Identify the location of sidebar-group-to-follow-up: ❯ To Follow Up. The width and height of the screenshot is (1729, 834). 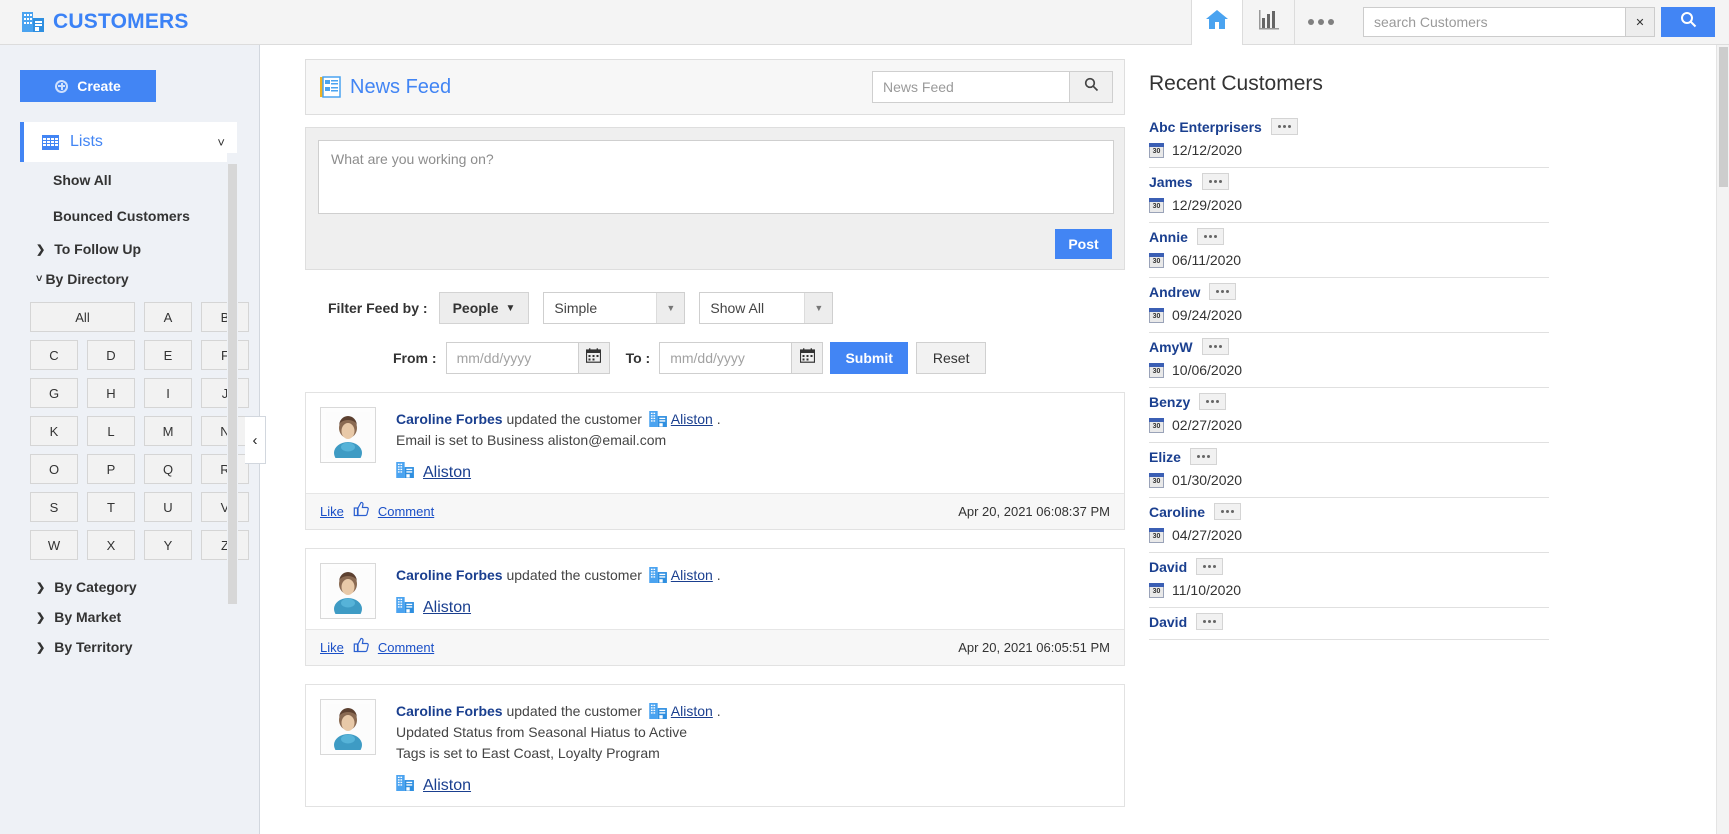
(129, 249).